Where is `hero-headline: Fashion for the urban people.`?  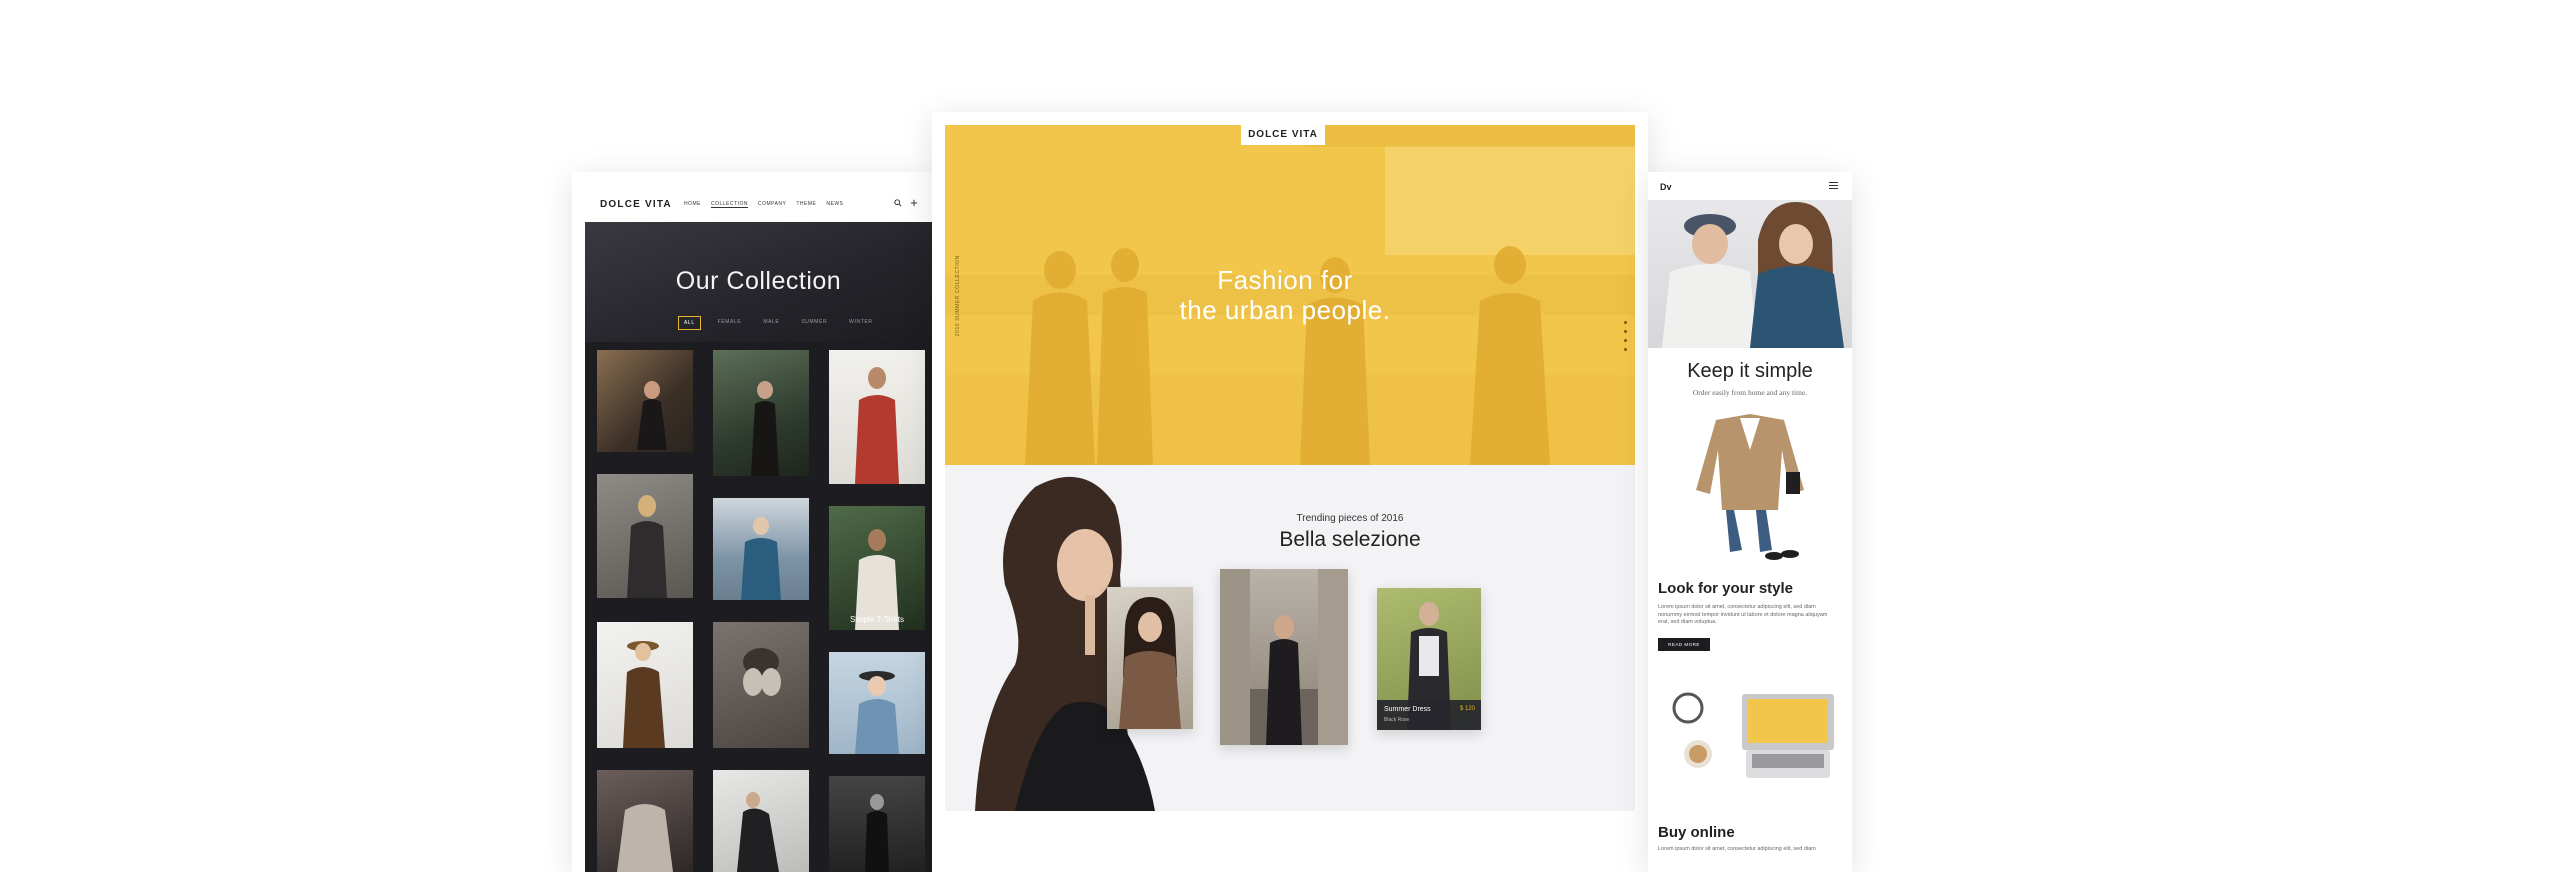
hero-headline: Fashion for the urban people. is located at coordinates (1285, 295).